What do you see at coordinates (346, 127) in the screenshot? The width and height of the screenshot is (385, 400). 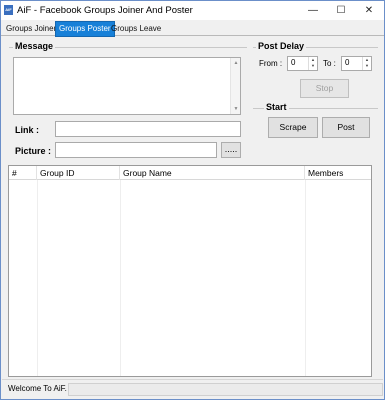 I see `post-button: Post` at bounding box center [346, 127].